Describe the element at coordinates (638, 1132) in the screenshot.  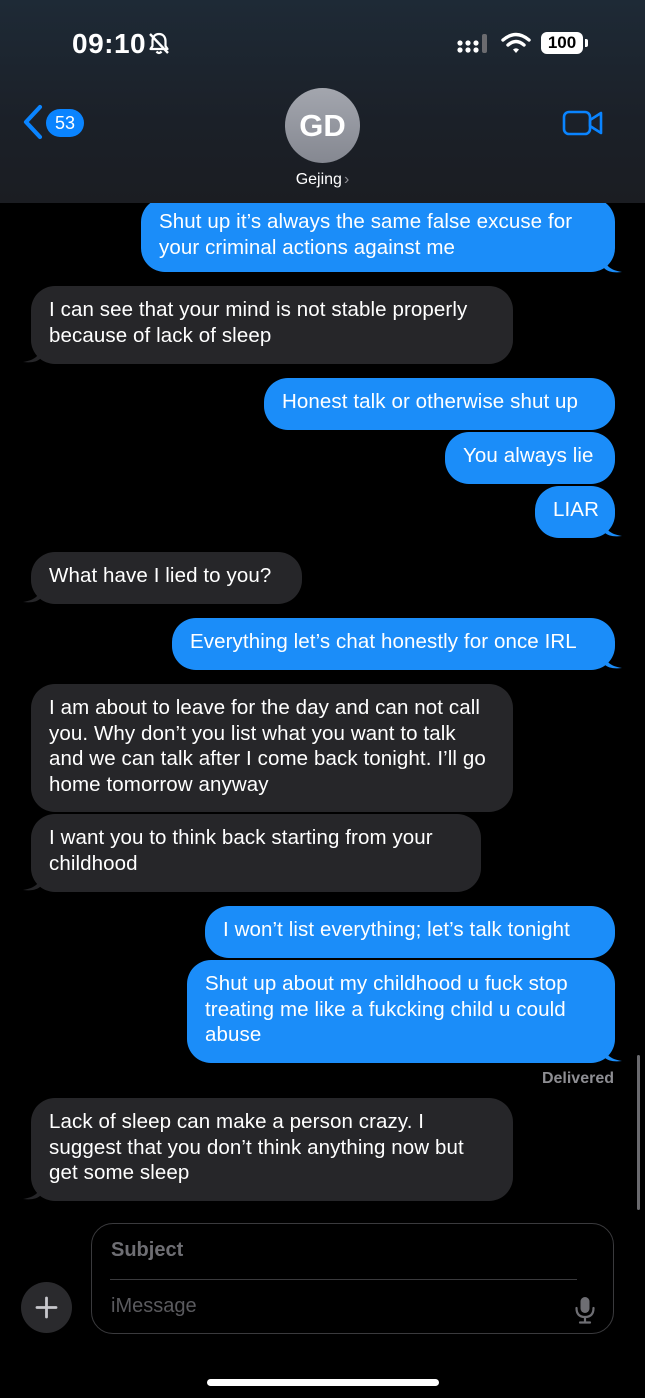
I see `scrollbar` at that location.